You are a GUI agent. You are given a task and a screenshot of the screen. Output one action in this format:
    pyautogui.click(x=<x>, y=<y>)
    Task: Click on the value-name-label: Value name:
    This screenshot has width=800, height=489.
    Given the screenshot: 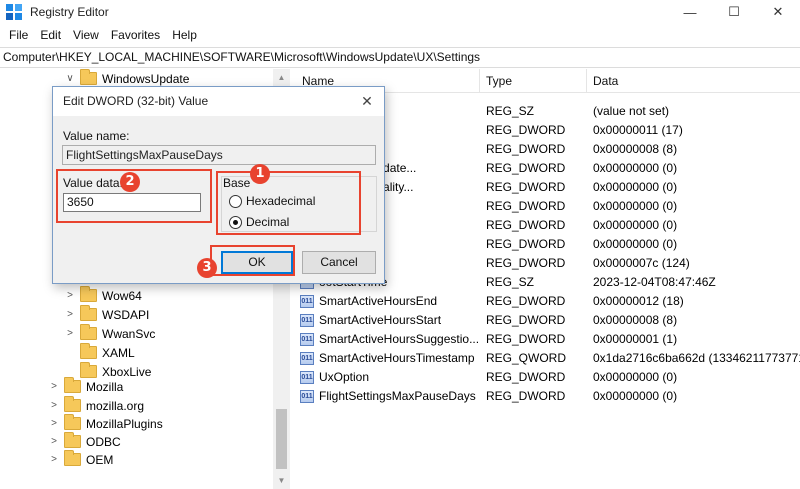 What is the action you would take?
    pyautogui.click(x=96, y=136)
    